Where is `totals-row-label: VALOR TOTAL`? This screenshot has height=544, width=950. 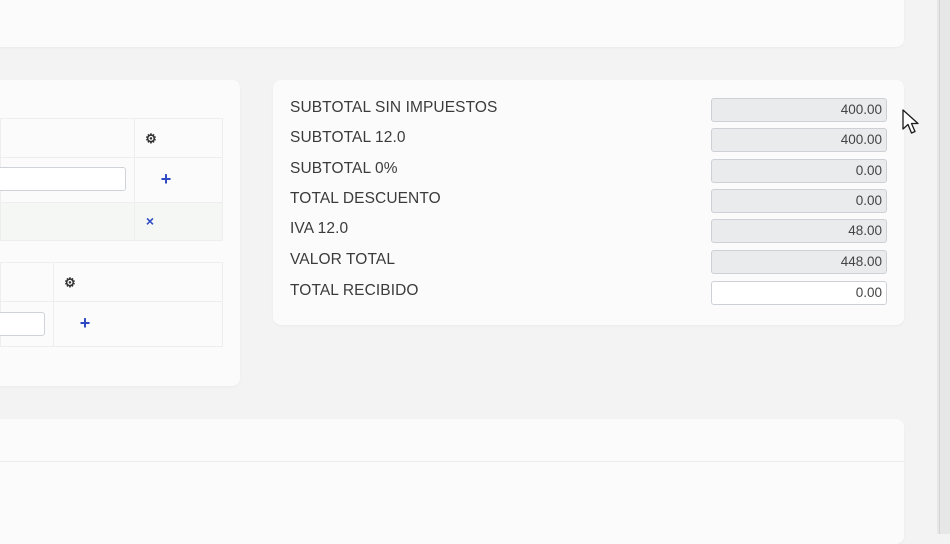 totals-row-label: VALOR TOTAL is located at coordinates (343, 259).